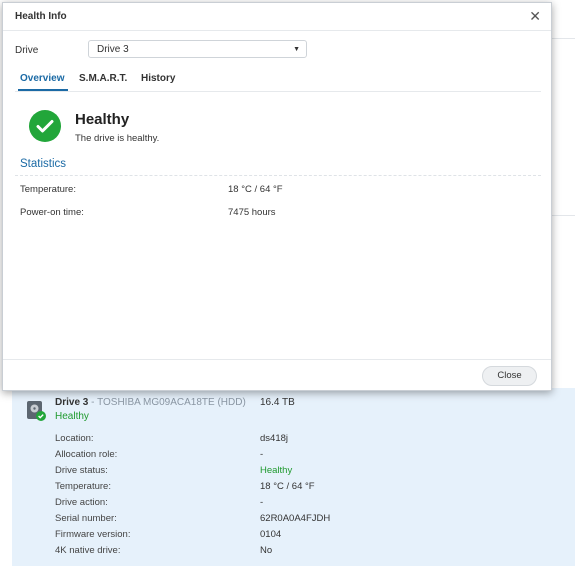 This screenshot has width=575, height=566. What do you see at coordinates (72, 402) in the screenshot?
I see `drive-name: Drive 3` at bounding box center [72, 402].